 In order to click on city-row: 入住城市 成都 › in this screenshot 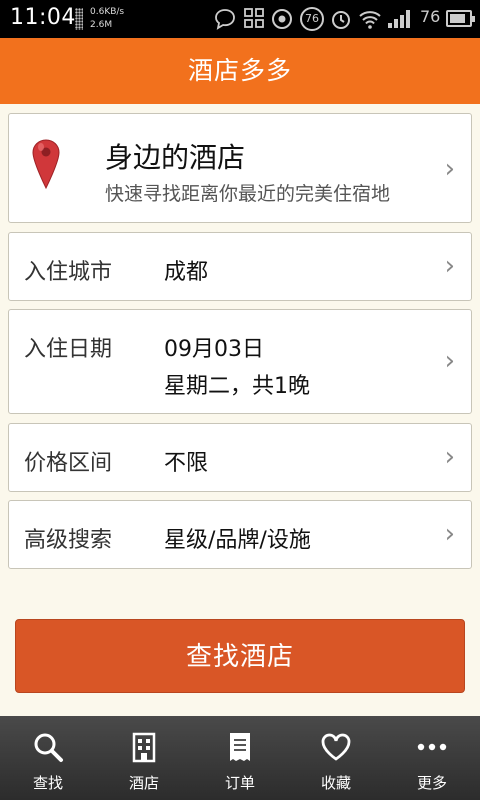, I will do `click(240, 266)`.